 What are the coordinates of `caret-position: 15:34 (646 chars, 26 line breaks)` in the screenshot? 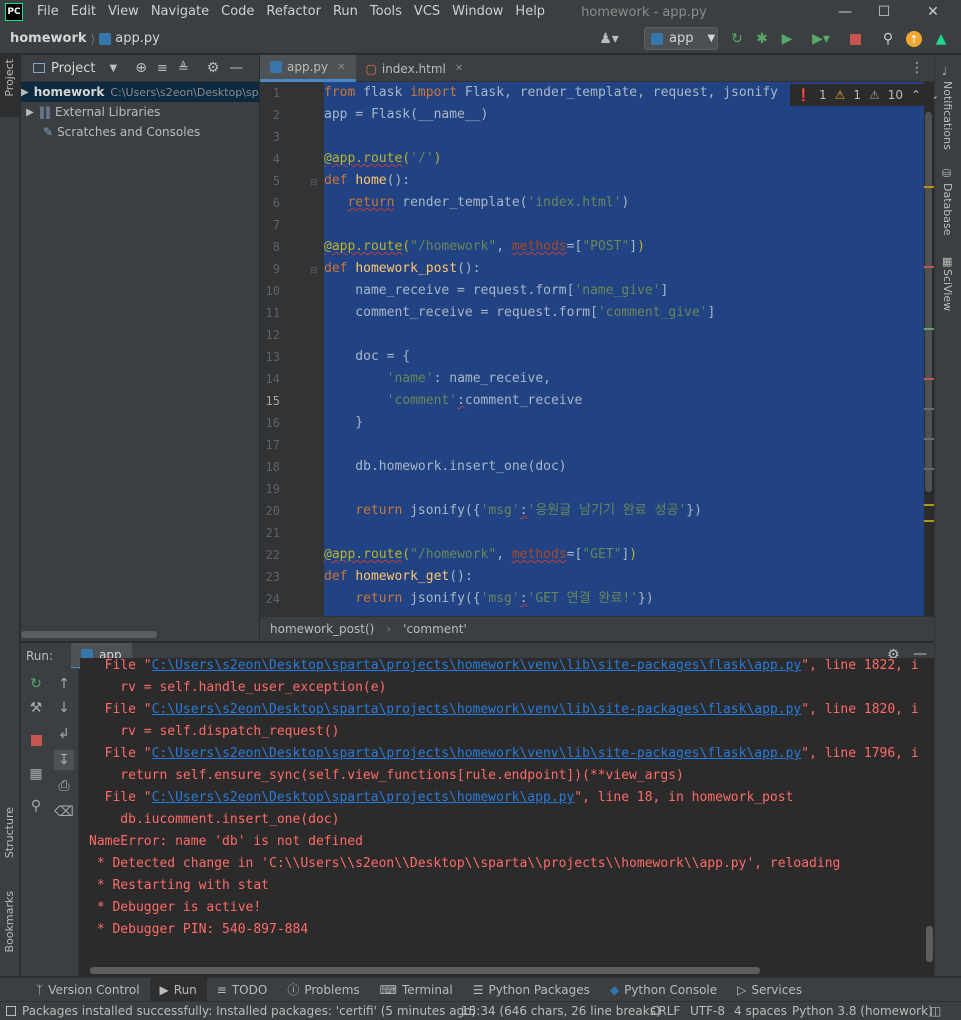 It's located at (561, 1011).